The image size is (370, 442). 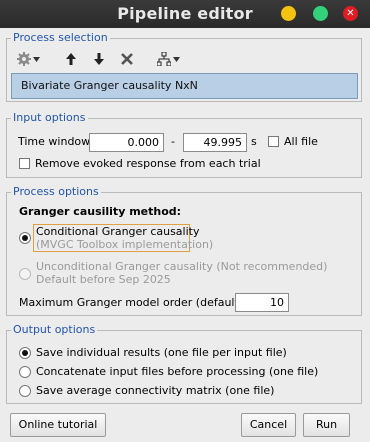 What do you see at coordinates (25, 353) in the screenshot?
I see `save-individual-radio` at bounding box center [25, 353].